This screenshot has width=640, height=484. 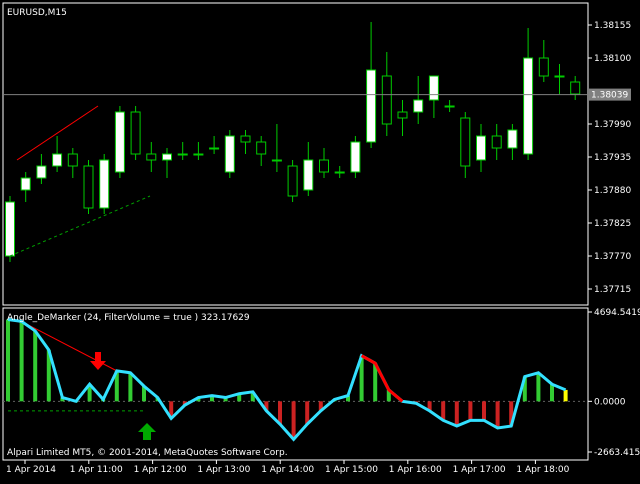 What do you see at coordinates (80, 226) in the screenshot?
I see `price-trendline-green` at bounding box center [80, 226].